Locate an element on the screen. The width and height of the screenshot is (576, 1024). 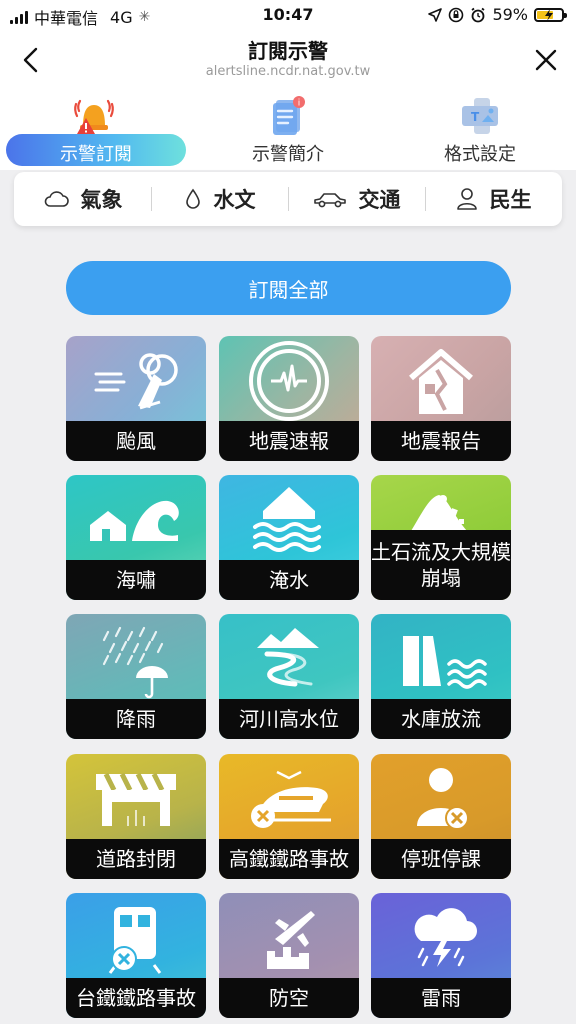
tile-label: 台鐵鐵路事故 is located at coordinates (136, 998).